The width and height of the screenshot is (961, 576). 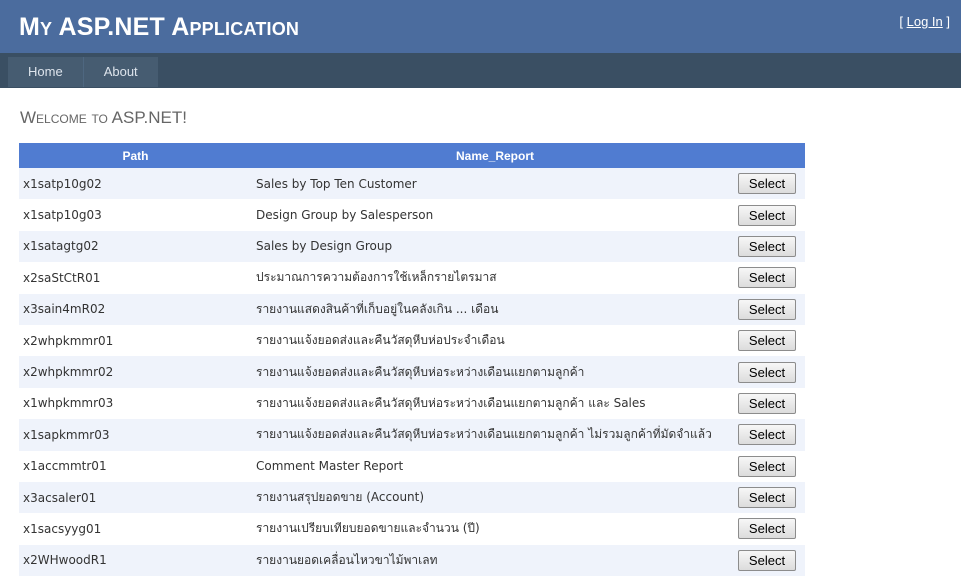 What do you see at coordinates (135, 497) in the screenshot?
I see `row-path-cell: x3acsaler01` at bounding box center [135, 497].